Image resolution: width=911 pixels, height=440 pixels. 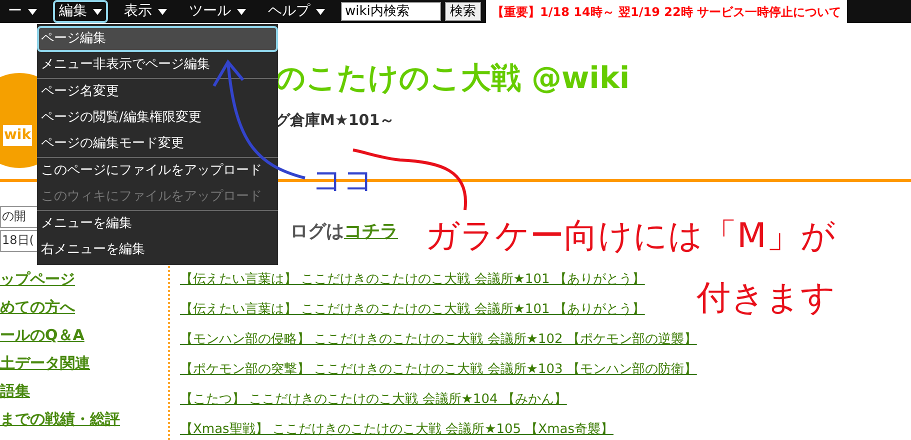 I want to click on intro-link: コチラ, so click(x=371, y=231).